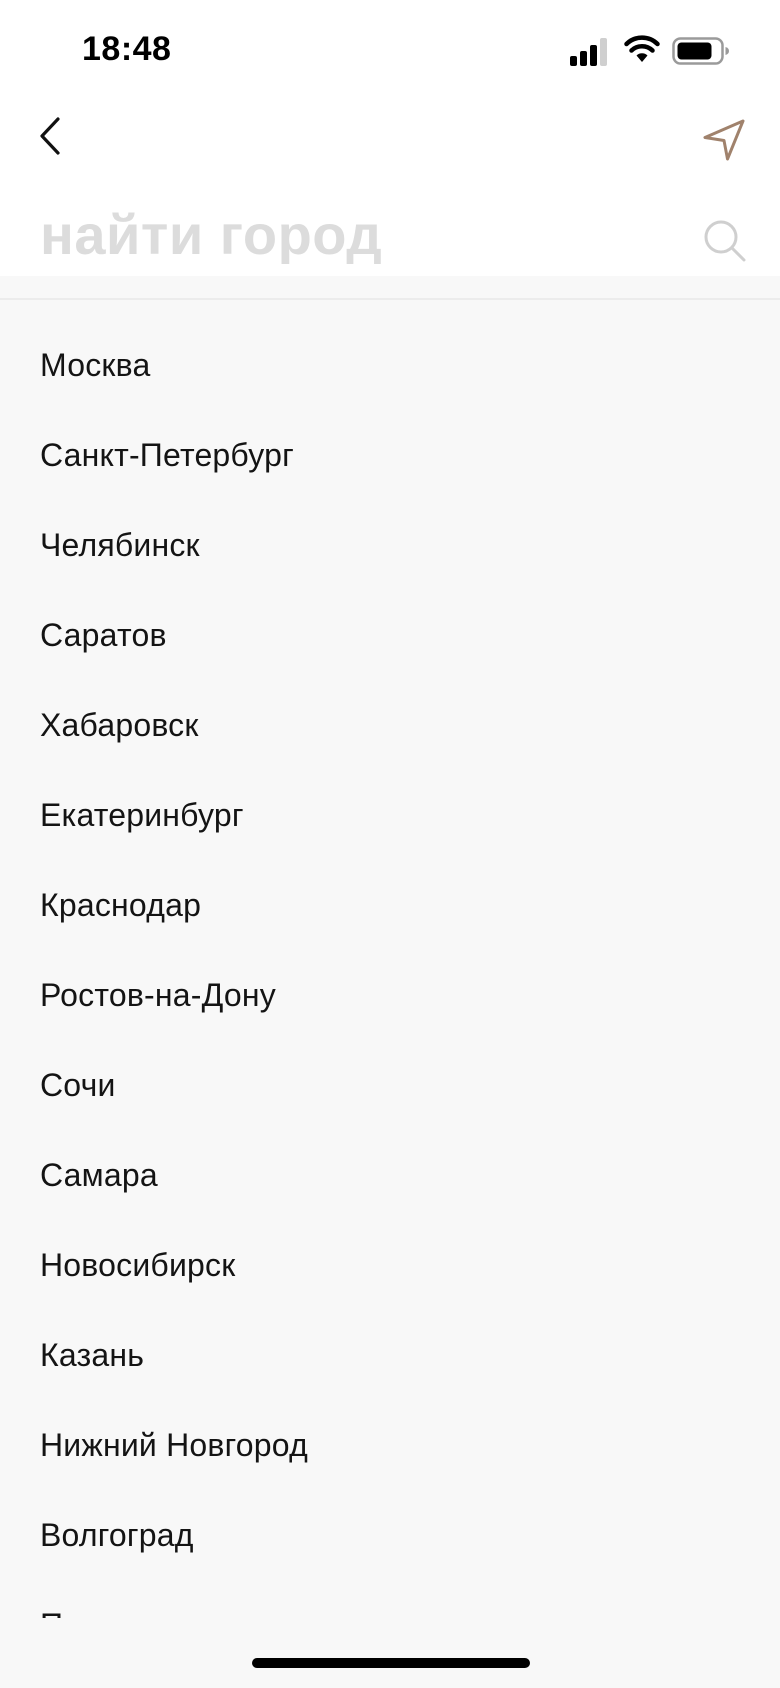  What do you see at coordinates (700, 51) in the screenshot?
I see `battery-icon` at bounding box center [700, 51].